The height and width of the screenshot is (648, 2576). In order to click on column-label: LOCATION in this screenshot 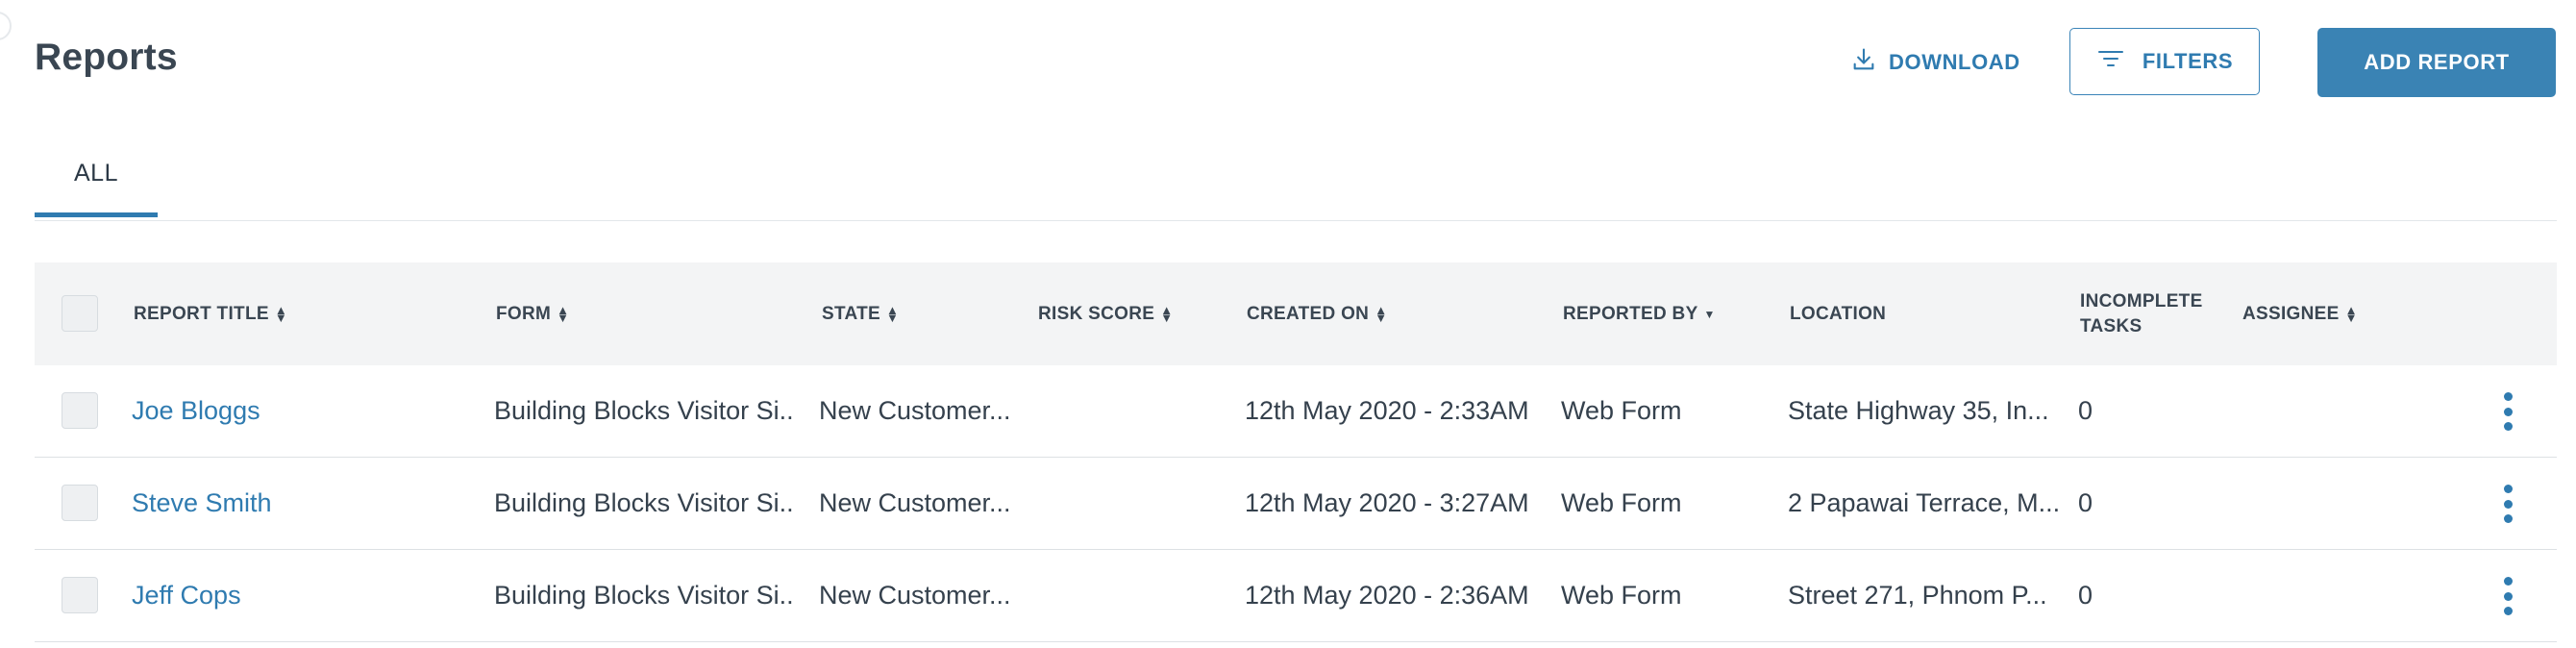, I will do `click(1838, 313)`.